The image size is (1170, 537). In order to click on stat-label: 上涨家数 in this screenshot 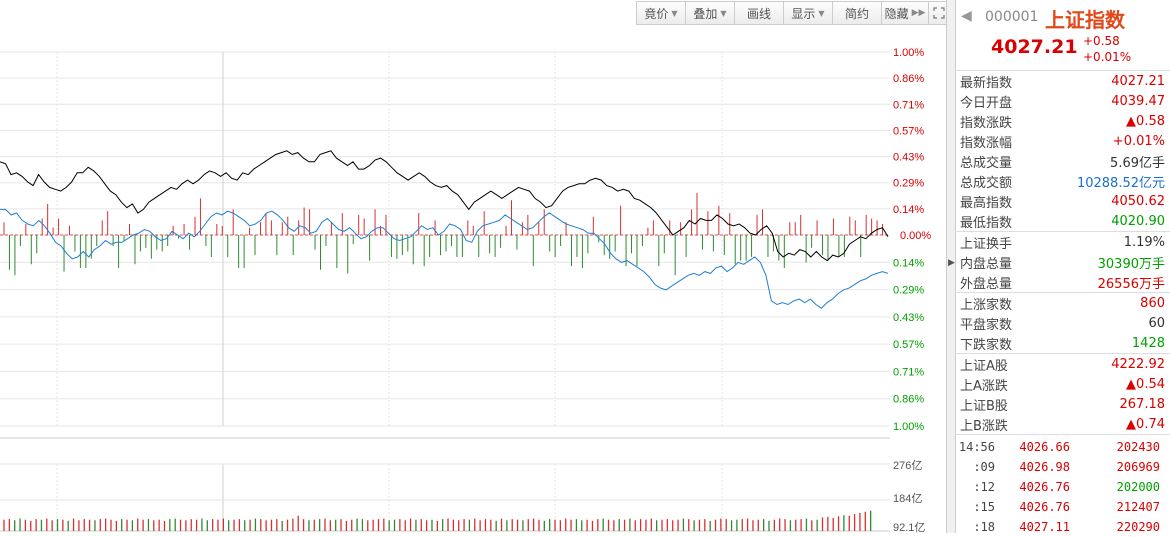, I will do `click(986, 305)`.